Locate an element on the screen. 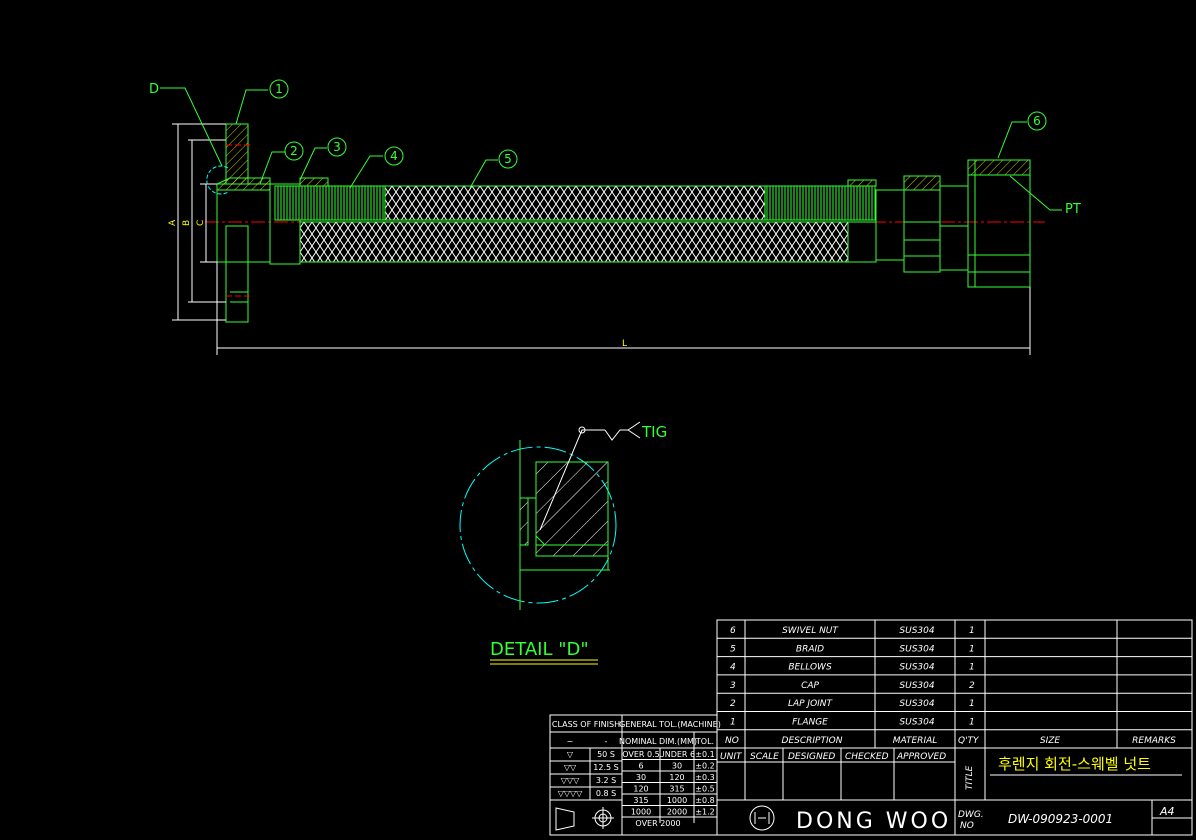  dwg-number: DW-090923-0001 is located at coordinates (1060, 819).